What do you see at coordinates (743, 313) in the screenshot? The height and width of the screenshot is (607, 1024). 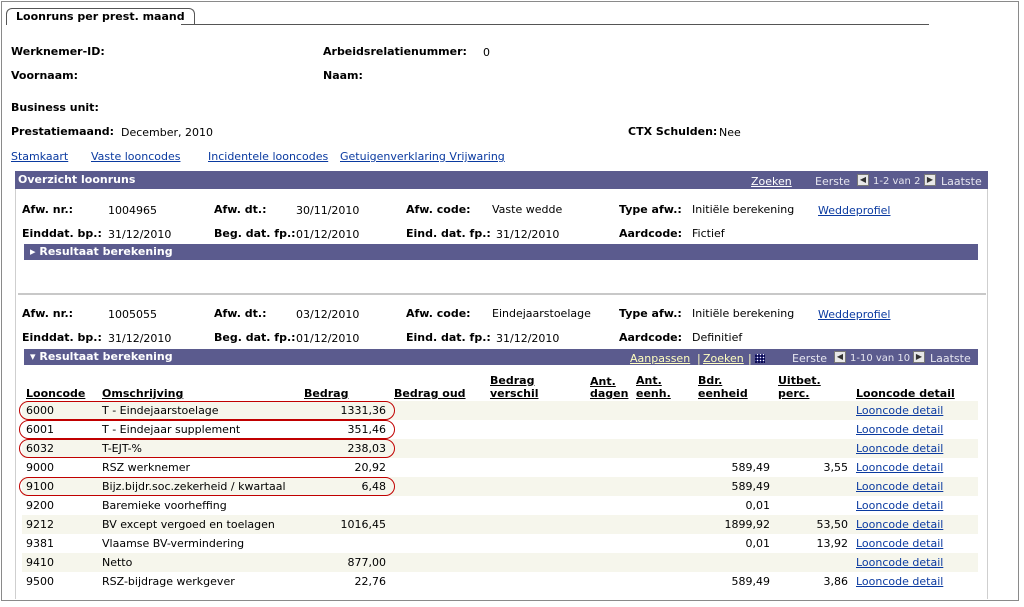 I see `run2-type-afw-value: Initiële berekening` at bounding box center [743, 313].